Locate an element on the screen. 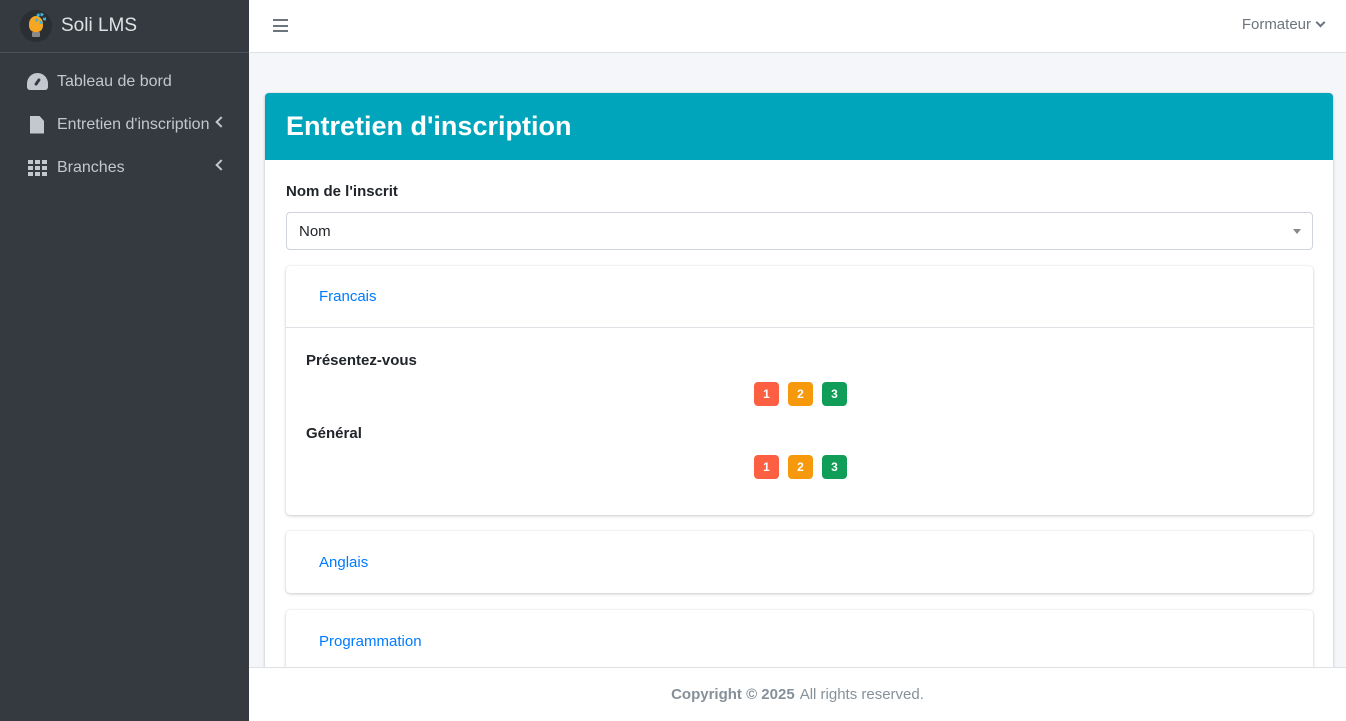 The image size is (1346, 721). card-header: Entretien d'inscription is located at coordinates (799, 126).